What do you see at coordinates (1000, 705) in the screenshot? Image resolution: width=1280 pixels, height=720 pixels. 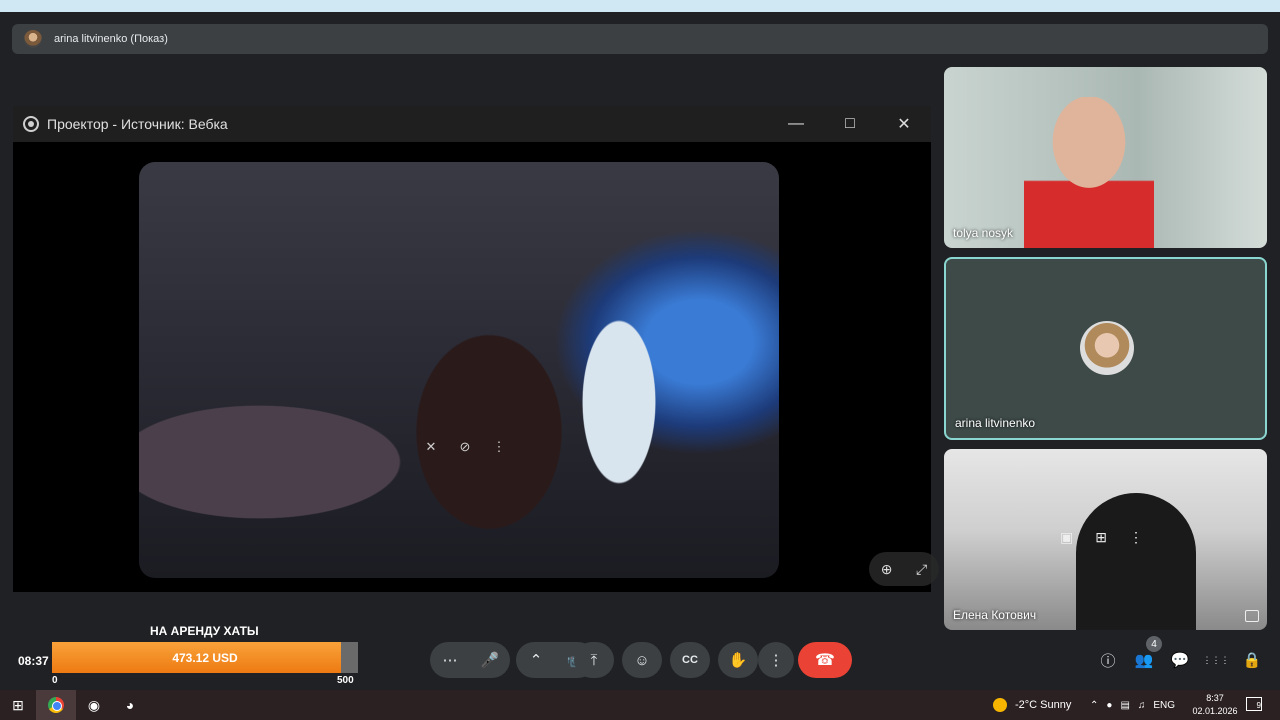 I see `sun-icon` at bounding box center [1000, 705].